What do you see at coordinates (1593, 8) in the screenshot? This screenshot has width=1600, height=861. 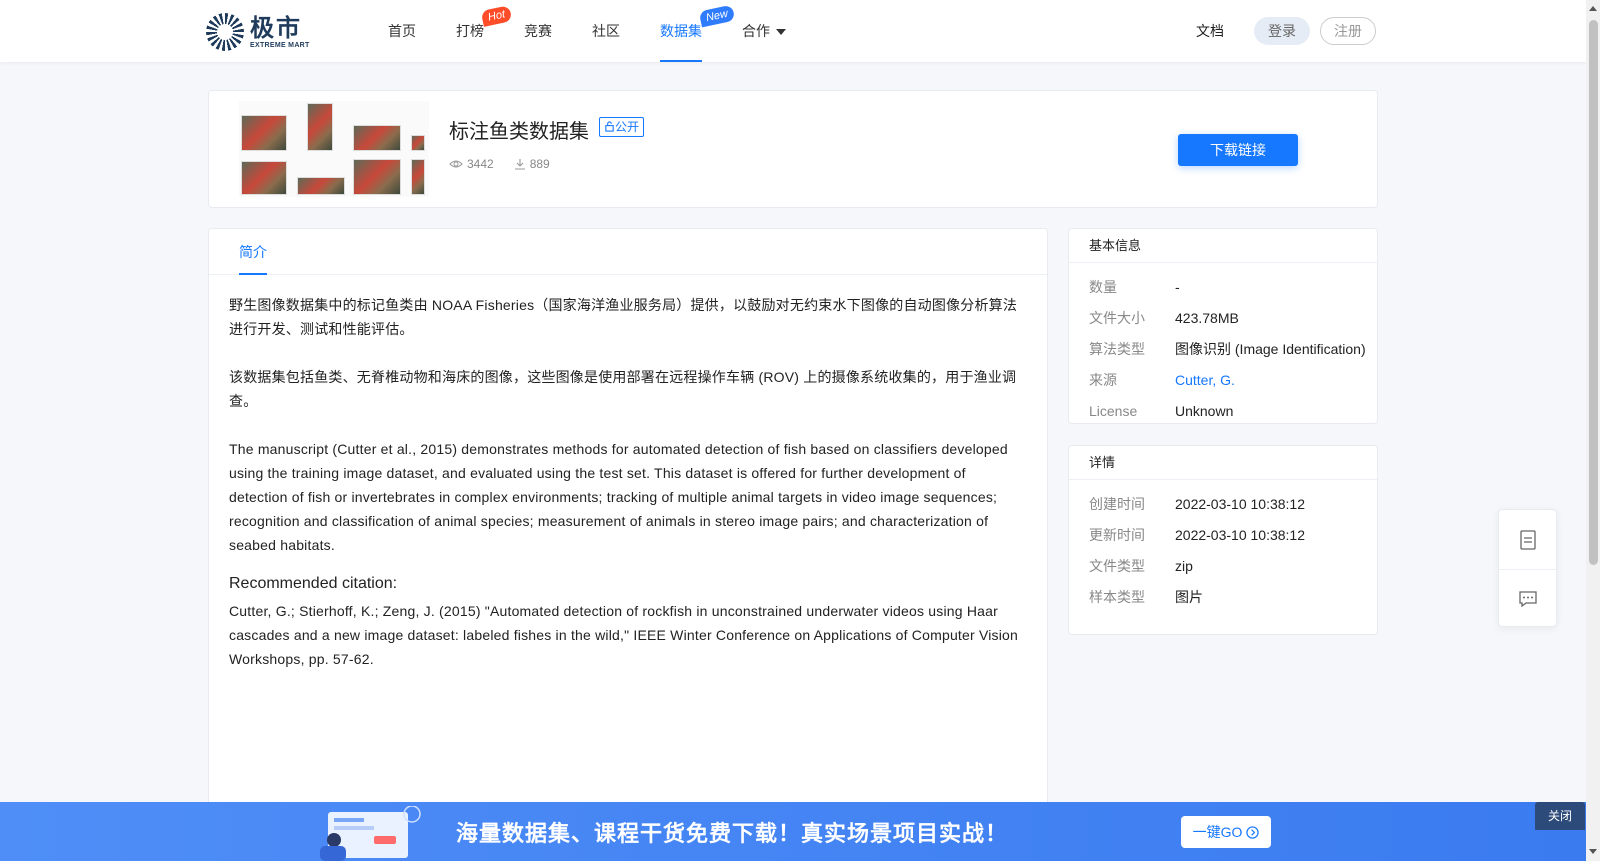 I see `scroll-up-arrow-icon` at bounding box center [1593, 8].